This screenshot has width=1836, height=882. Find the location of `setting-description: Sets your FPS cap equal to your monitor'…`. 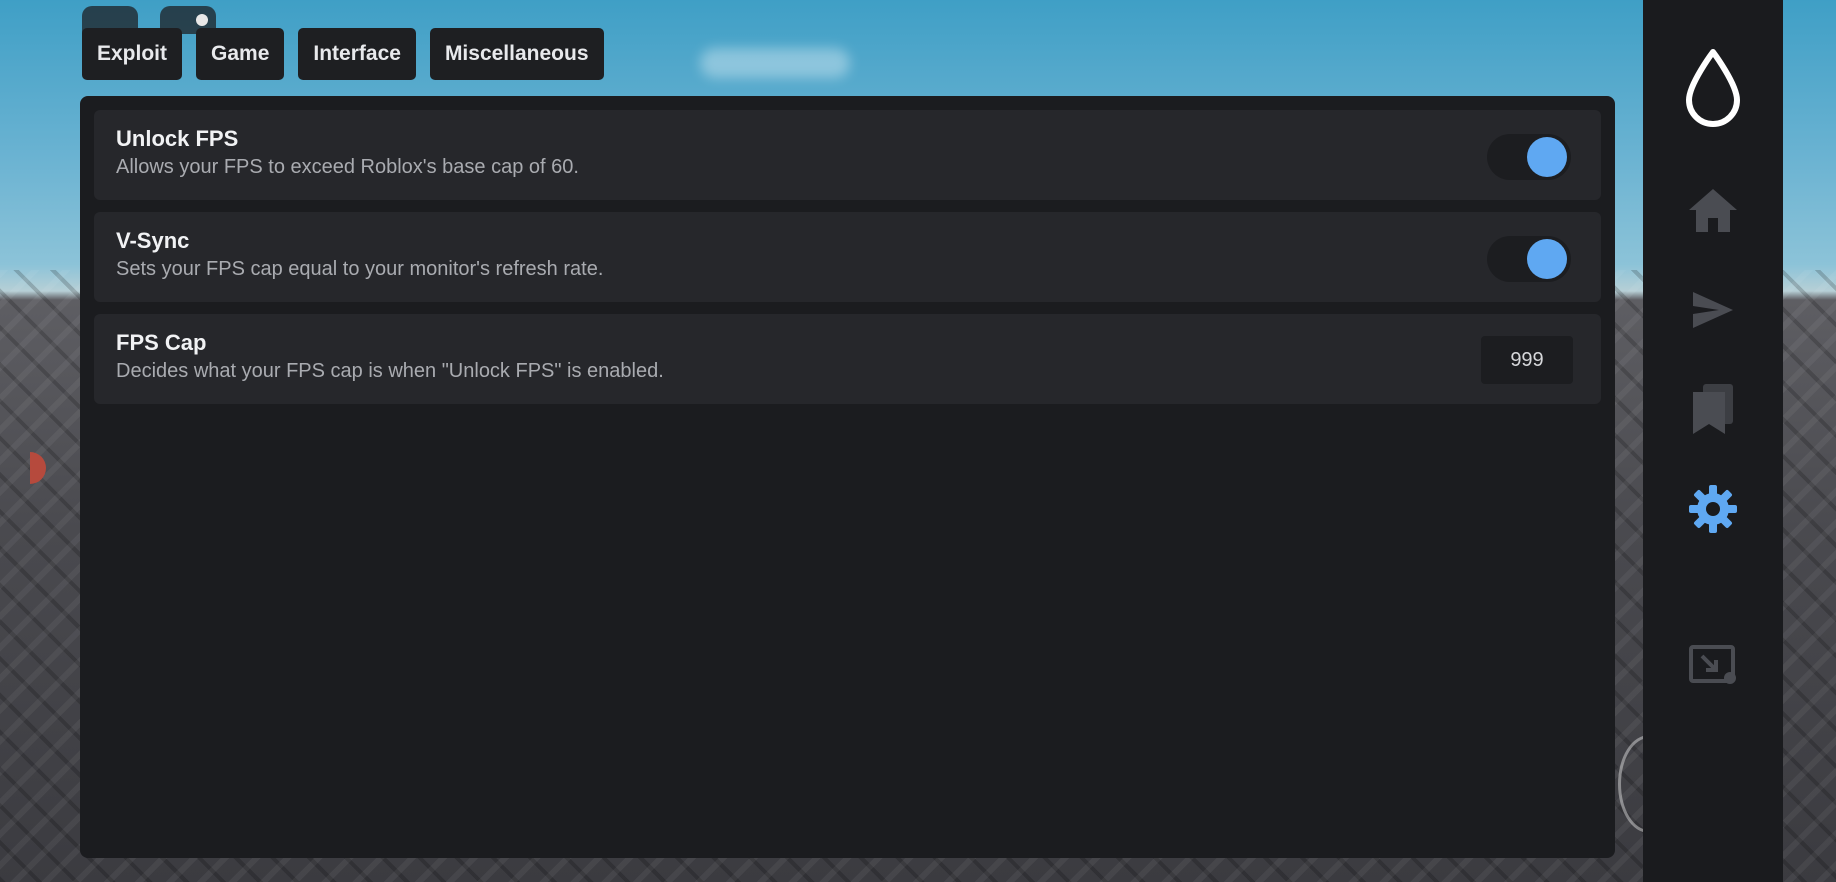

setting-description: Sets your FPS cap equal to your monitor'… is located at coordinates (360, 269).